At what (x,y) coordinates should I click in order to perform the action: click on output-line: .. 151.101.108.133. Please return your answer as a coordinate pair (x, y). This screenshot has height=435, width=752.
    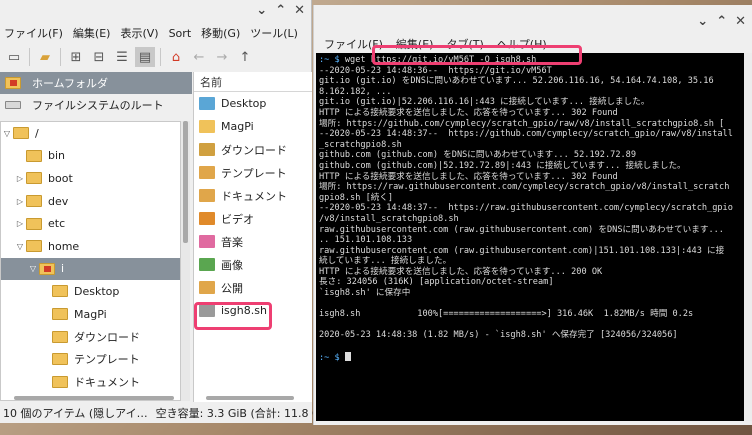
    Looking at the image, I should click on (366, 240).